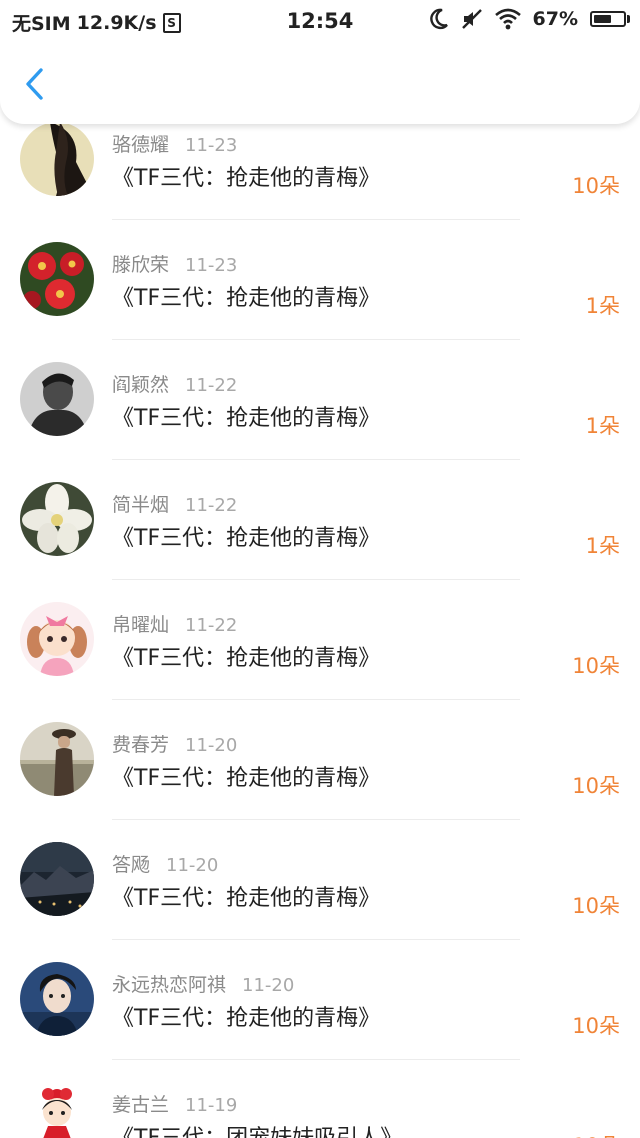  I want to click on nav-bar, so click(320, 84).